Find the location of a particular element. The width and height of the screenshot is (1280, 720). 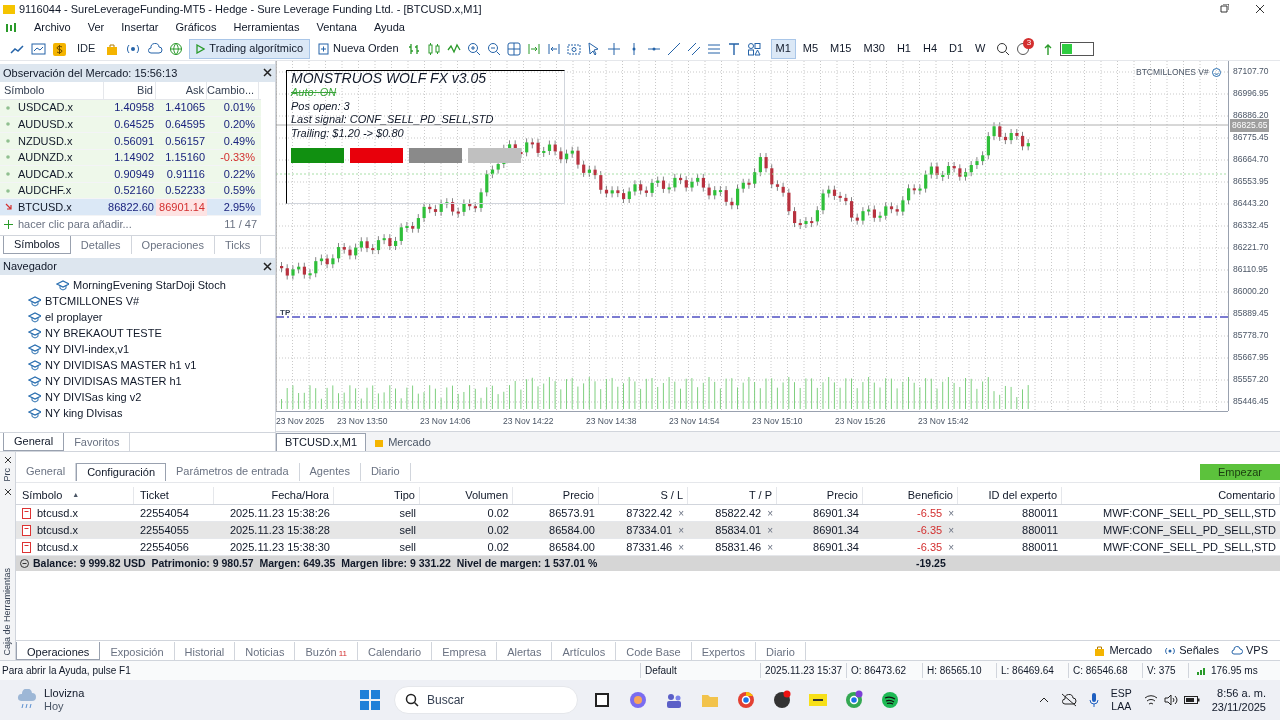

column-header: Ask is located at coordinates (181, 90).